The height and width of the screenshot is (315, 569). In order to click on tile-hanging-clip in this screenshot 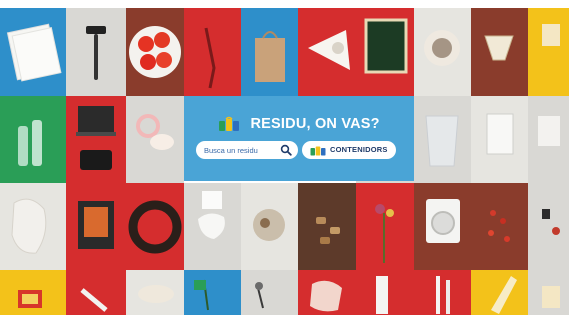, I will do `click(269, 292)`.